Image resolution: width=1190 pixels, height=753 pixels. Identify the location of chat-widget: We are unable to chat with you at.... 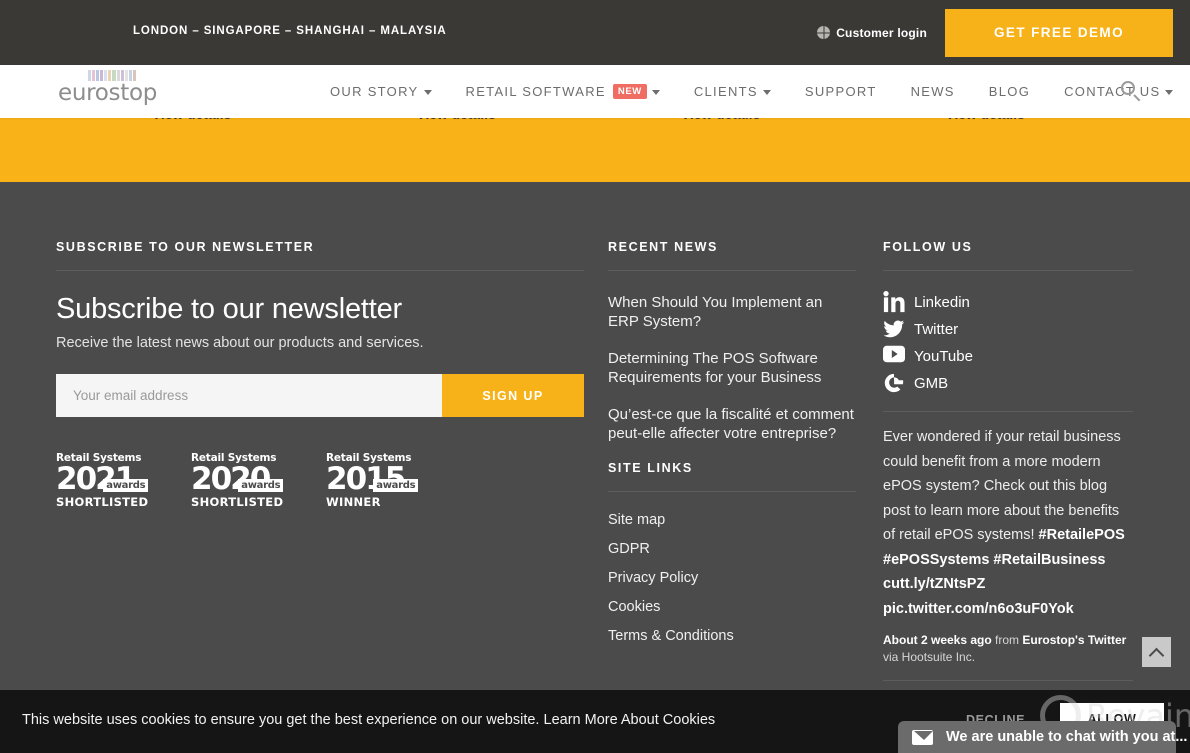
(1042, 737).